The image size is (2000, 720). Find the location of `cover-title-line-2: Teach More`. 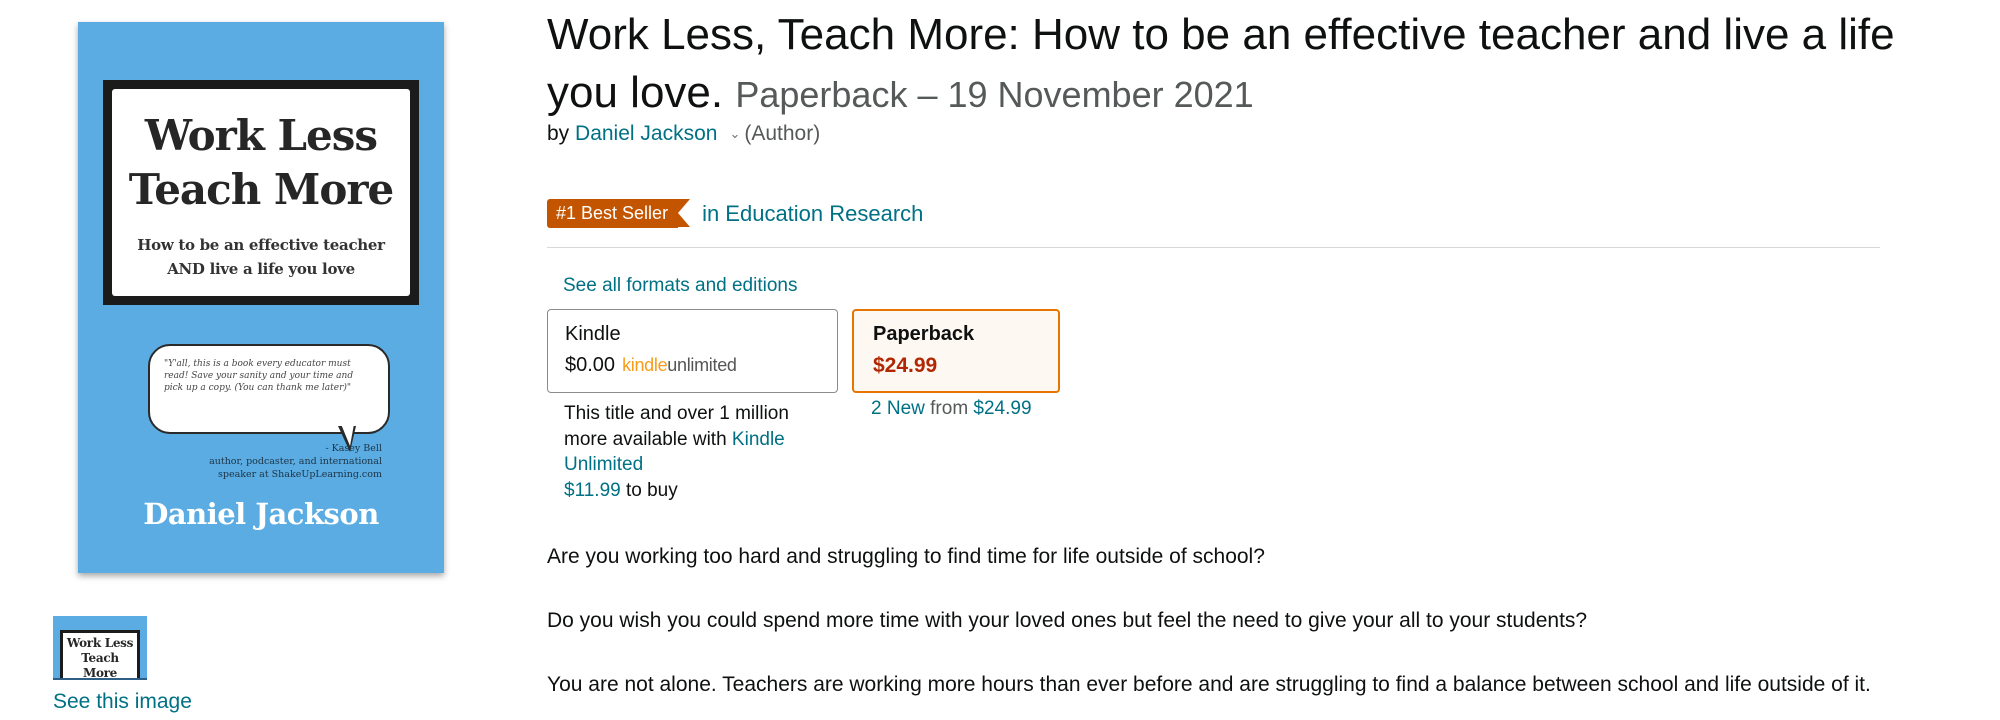

cover-title-line-2: Teach More is located at coordinates (261, 189).